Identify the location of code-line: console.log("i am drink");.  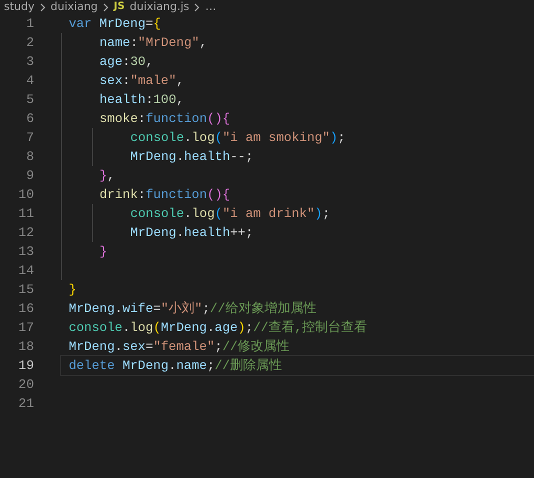
(230, 214).